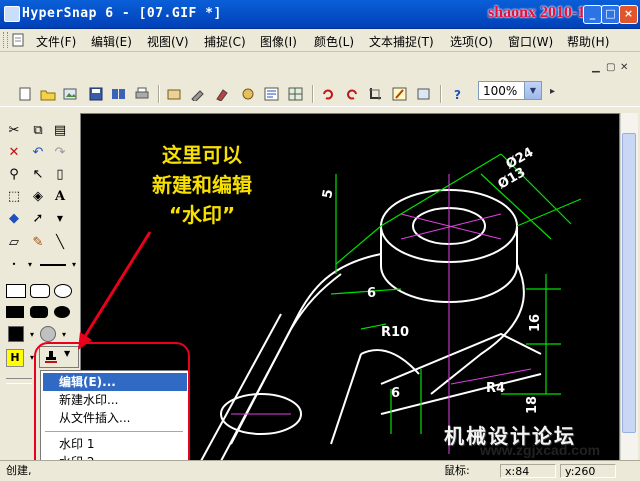 This screenshot has height=481, width=640. What do you see at coordinates (142, 94) in the screenshot?
I see `print-icon` at bounding box center [142, 94].